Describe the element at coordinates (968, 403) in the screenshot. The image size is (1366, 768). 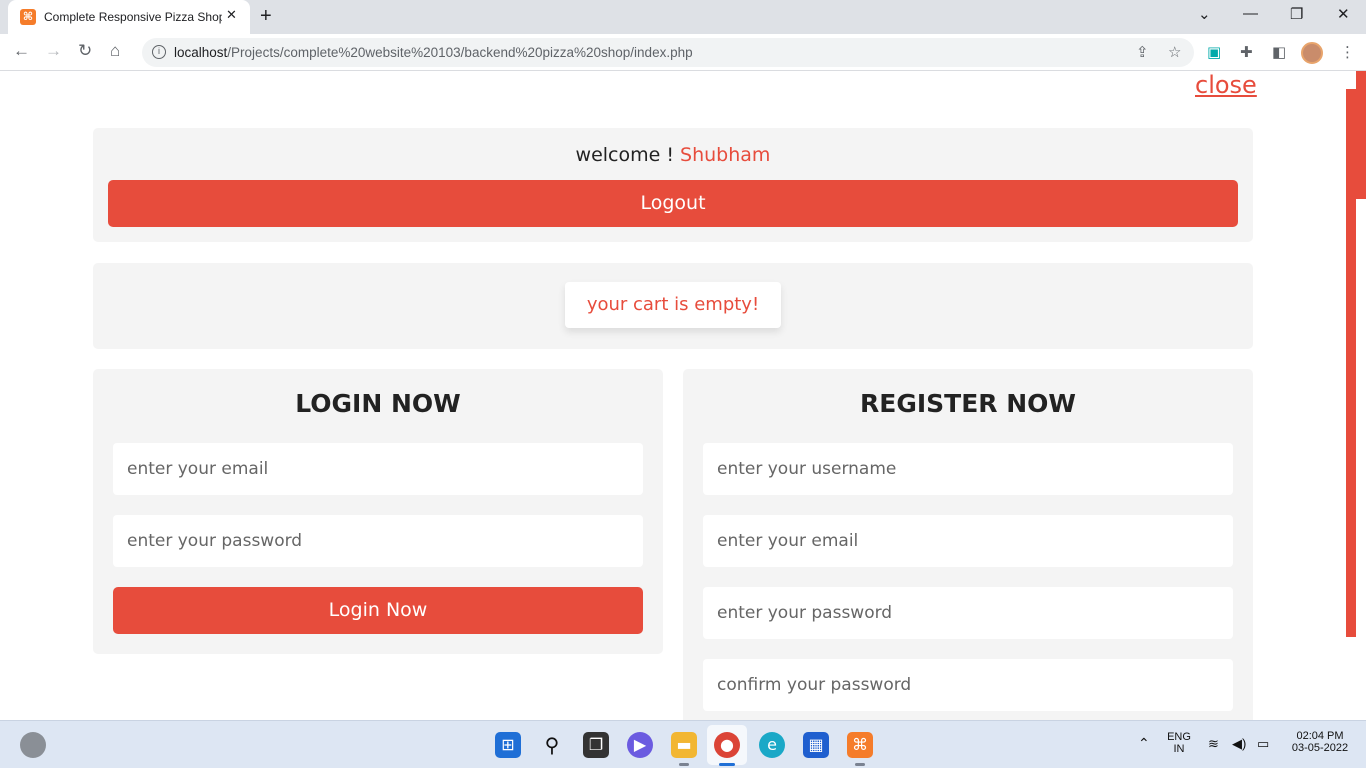
I see `register-title: REGISTER NOW` at that location.